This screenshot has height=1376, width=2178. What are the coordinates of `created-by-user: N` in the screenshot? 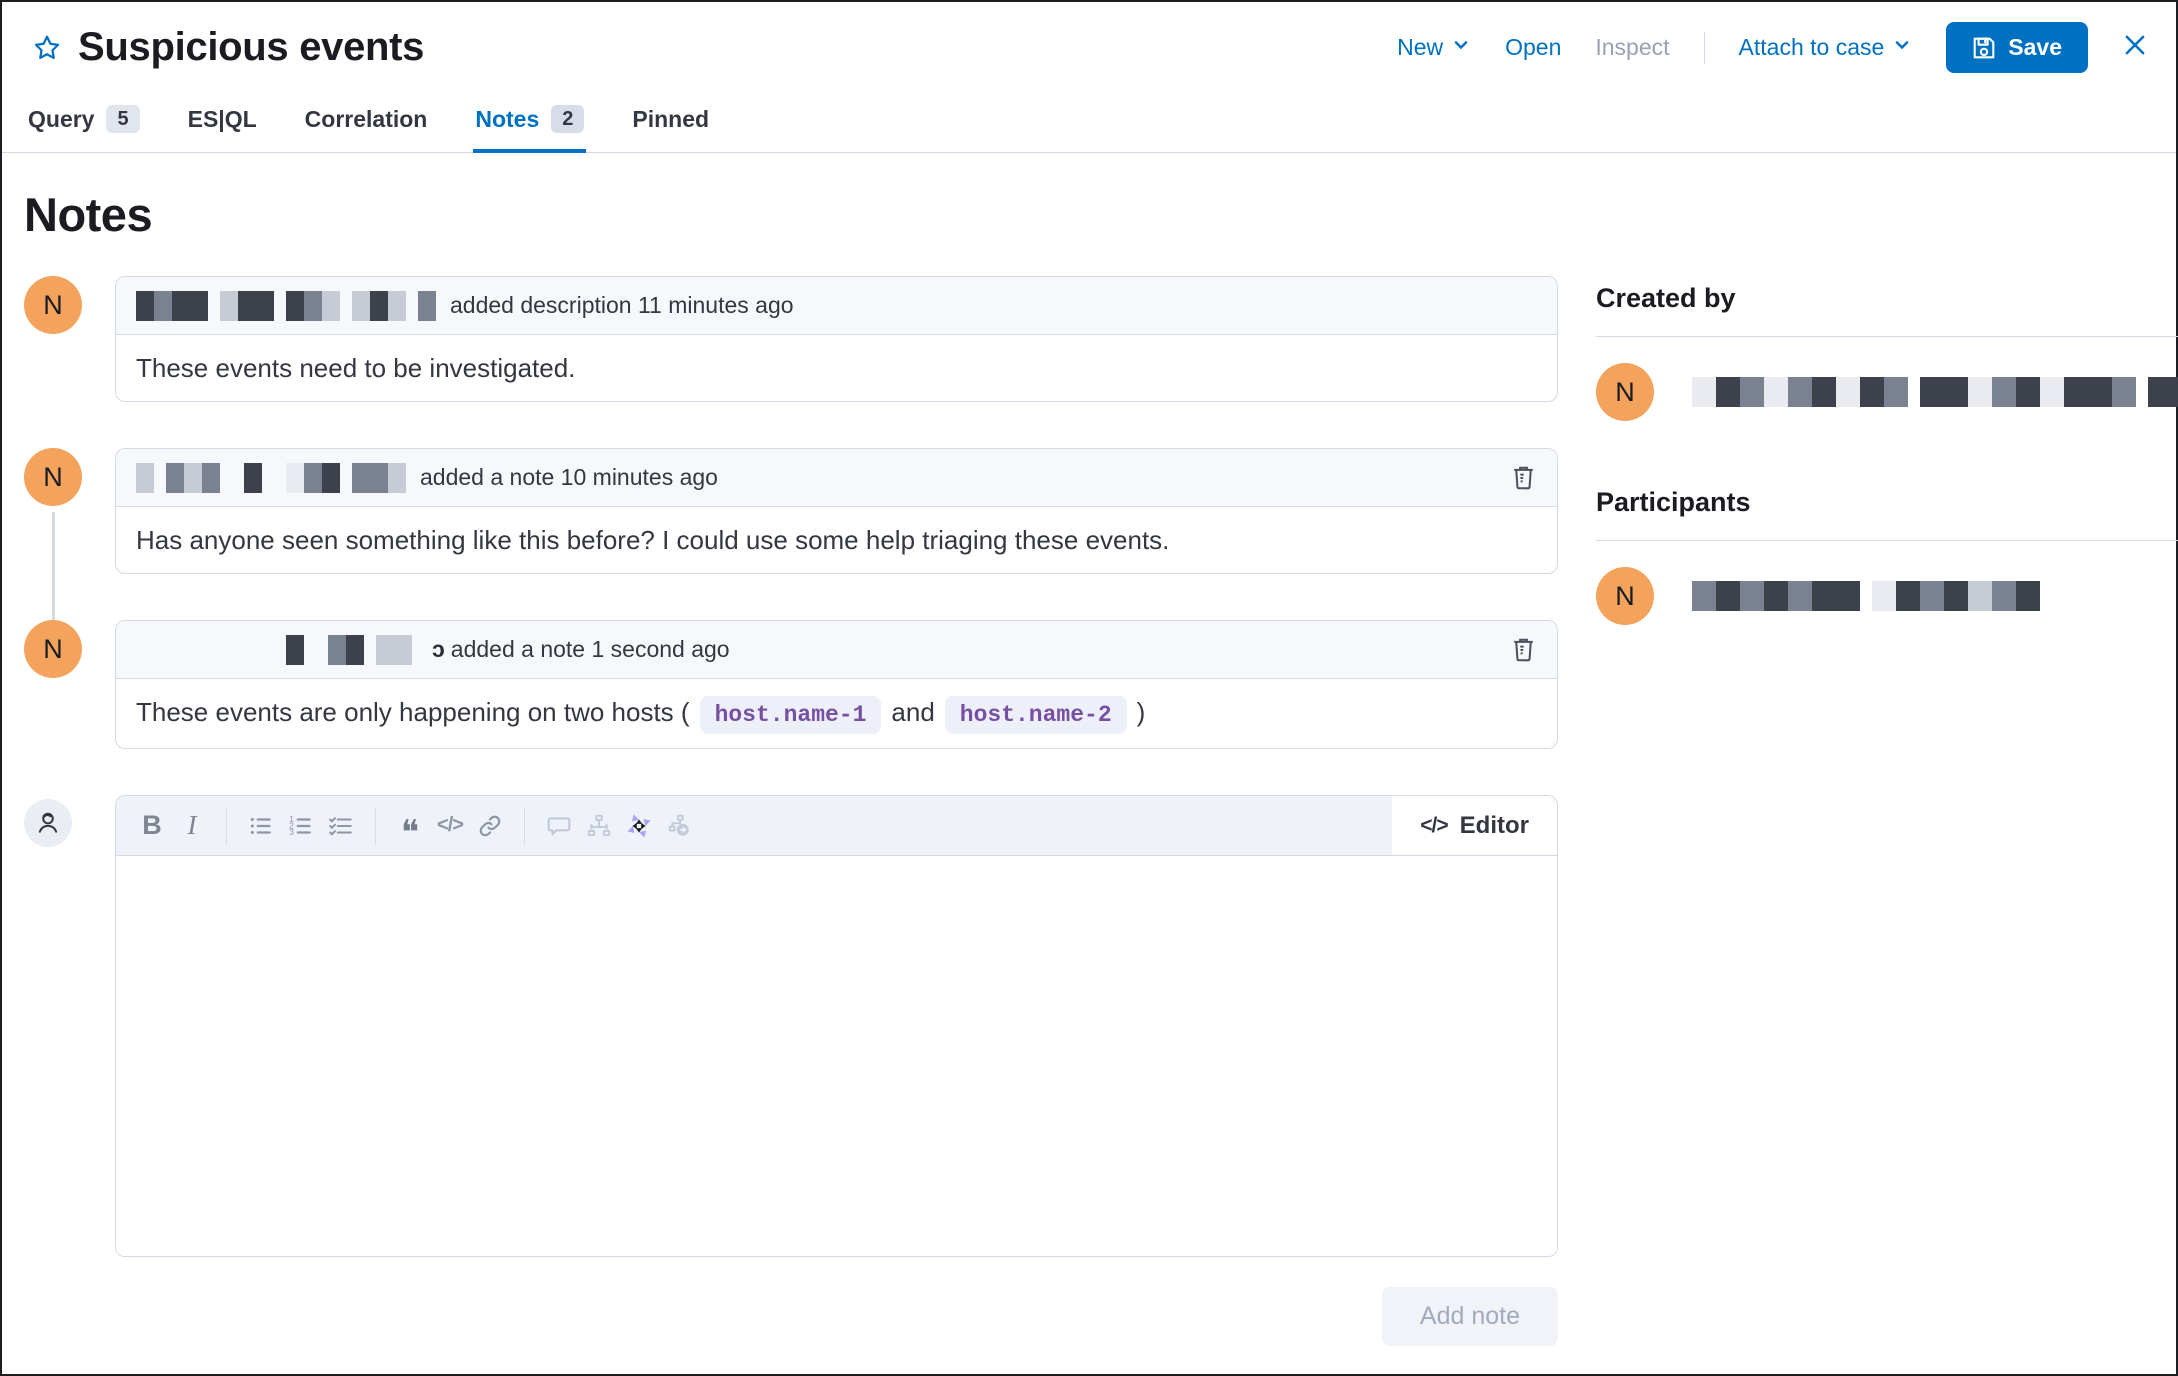 It's located at (1887, 392).